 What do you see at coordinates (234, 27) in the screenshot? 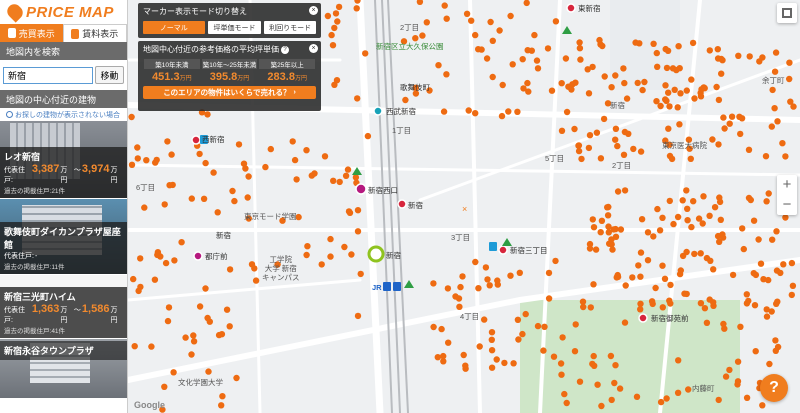
I see `mode-tsubo-button: 坪単価モード` at bounding box center [234, 27].